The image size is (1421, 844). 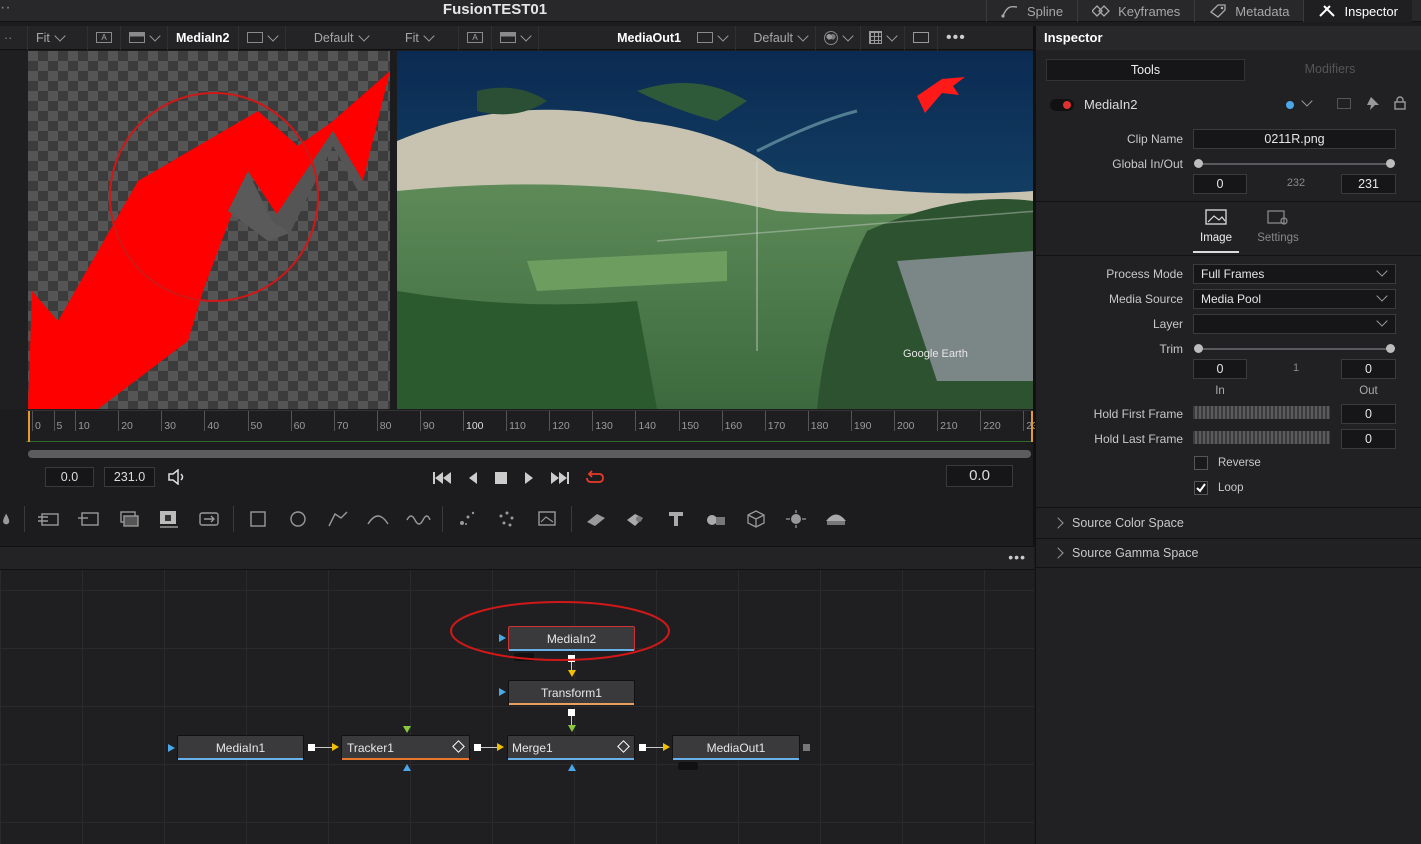 I want to click on tool-renderer3d, so click(x=836, y=519).